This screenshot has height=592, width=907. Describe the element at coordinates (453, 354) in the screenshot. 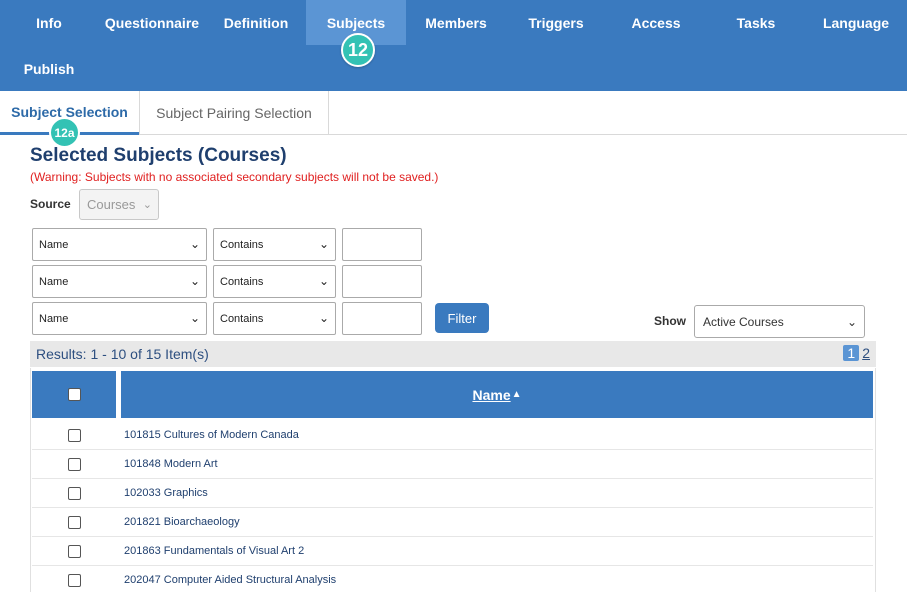

I see `results-bar: Results: 1 - 10 of 15 Item(s) 1 2` at that location.